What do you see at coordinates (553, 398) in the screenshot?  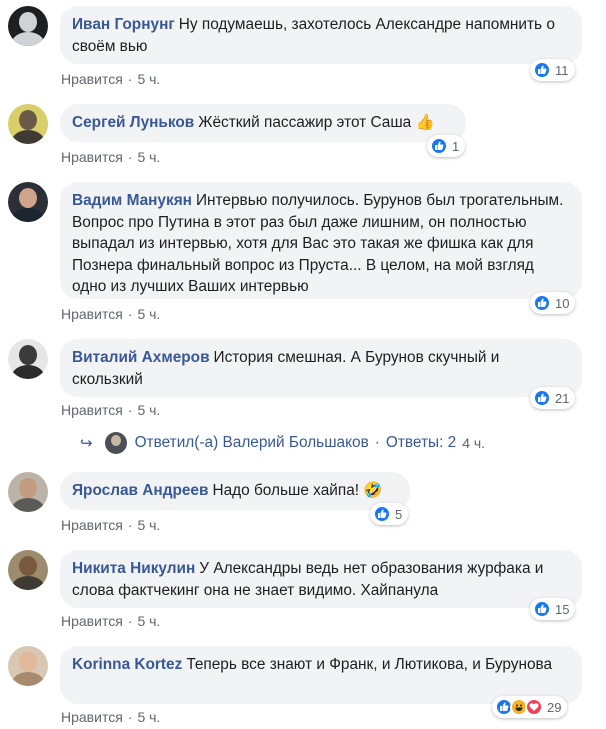 I see `reaction-summary: 21` at bounding box center [553, 398].